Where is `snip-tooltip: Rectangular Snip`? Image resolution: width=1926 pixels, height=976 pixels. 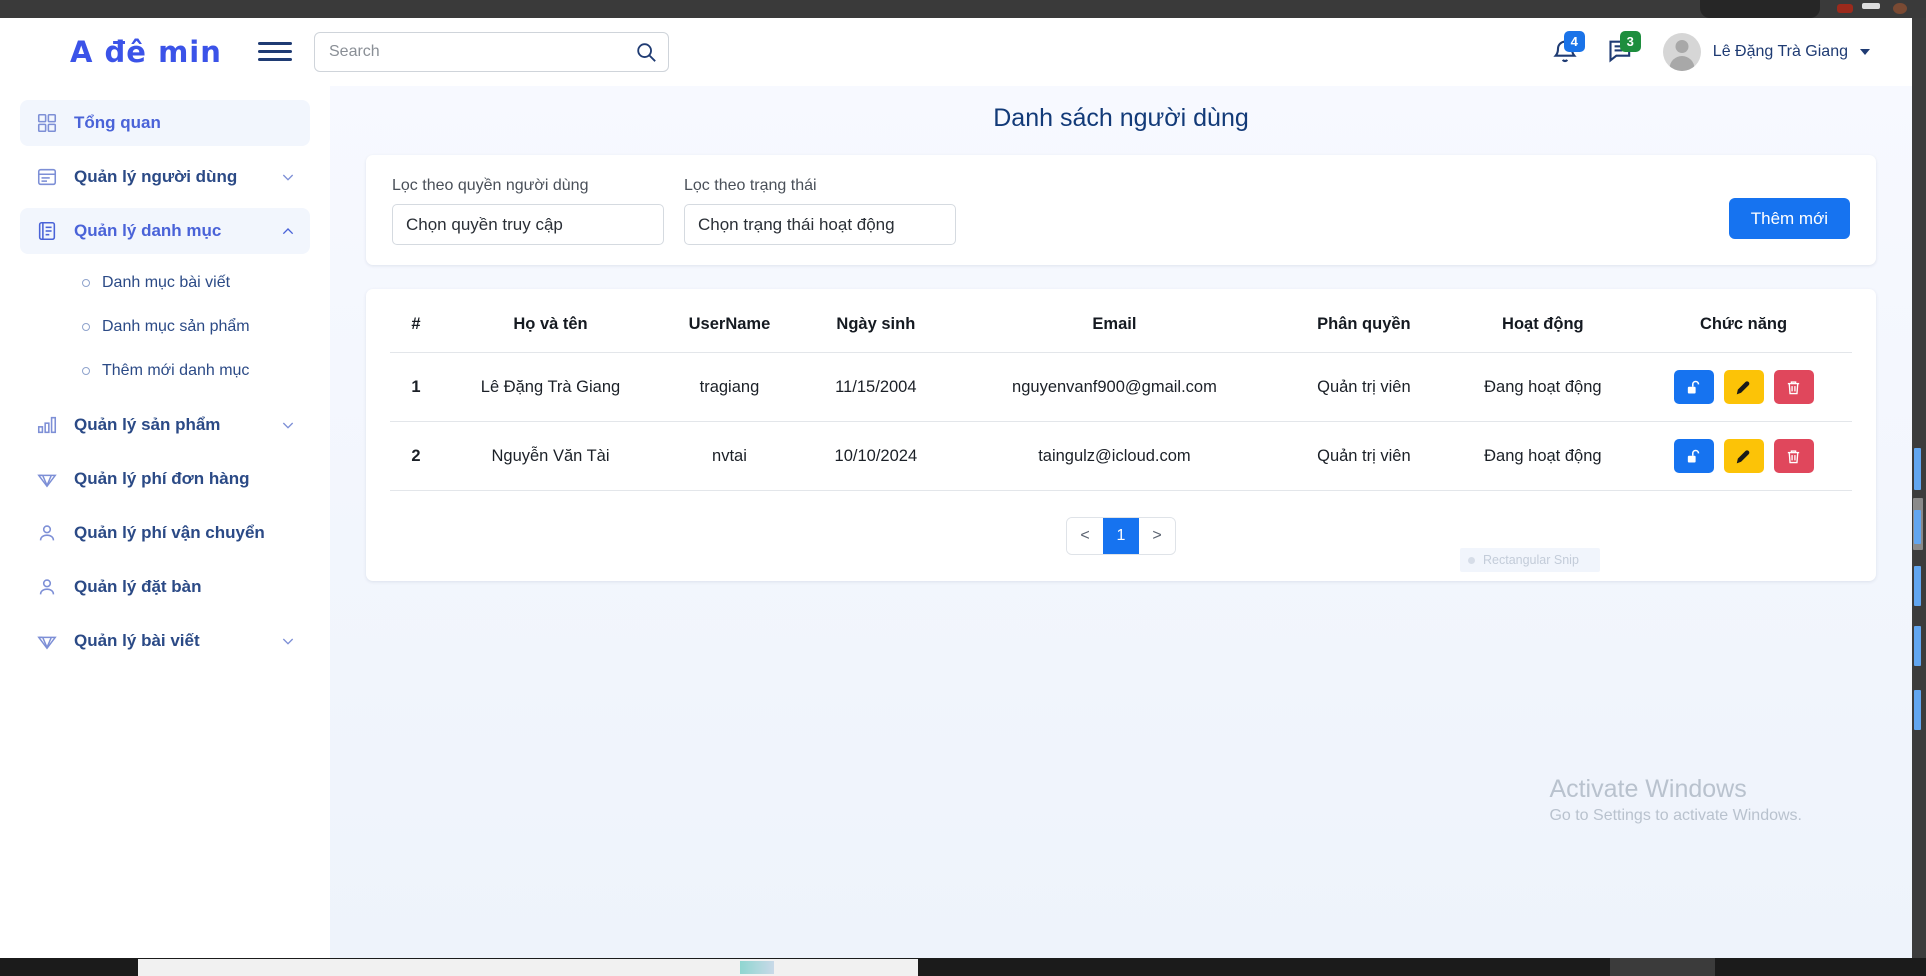
snip-tooltip: Rectangular Snip is located at coordinates (1530, 560).